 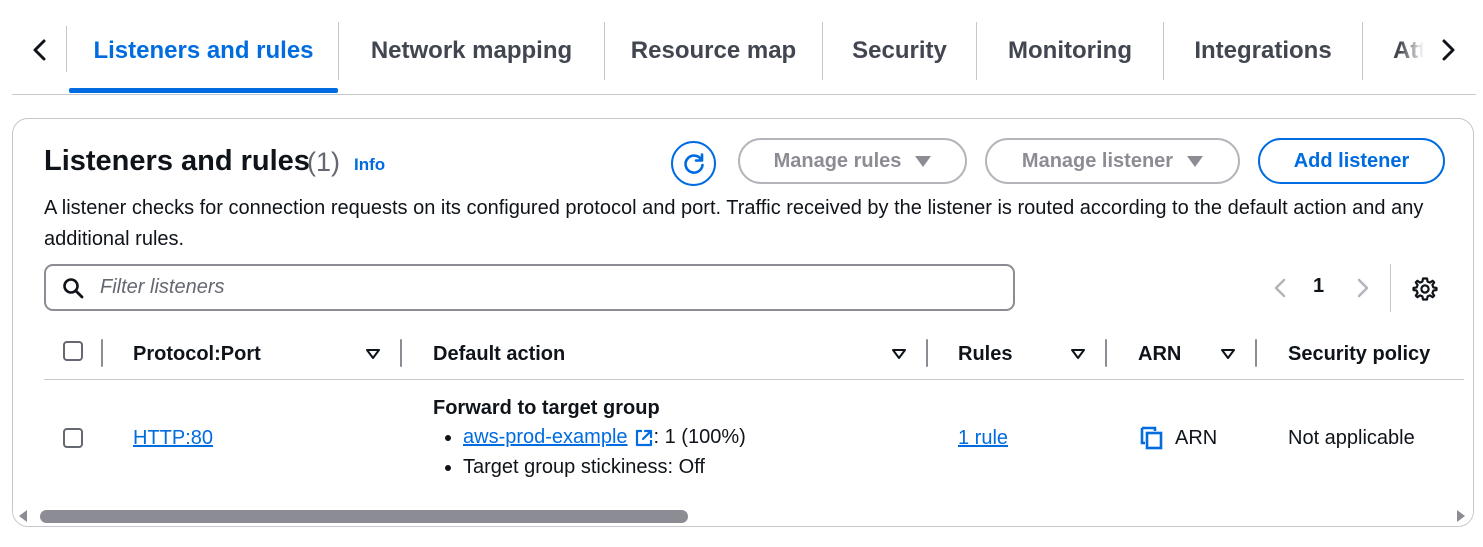 I want to click on security-policy-value: Not applicable, so click(x=1351, y=438).